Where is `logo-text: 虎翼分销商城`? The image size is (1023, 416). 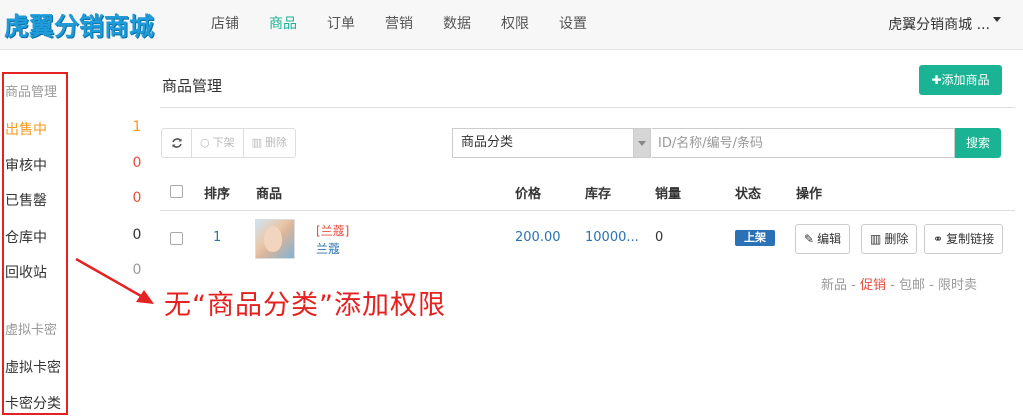 logo-text: 虎翼分销商城 is located at coordinates (79, 26).